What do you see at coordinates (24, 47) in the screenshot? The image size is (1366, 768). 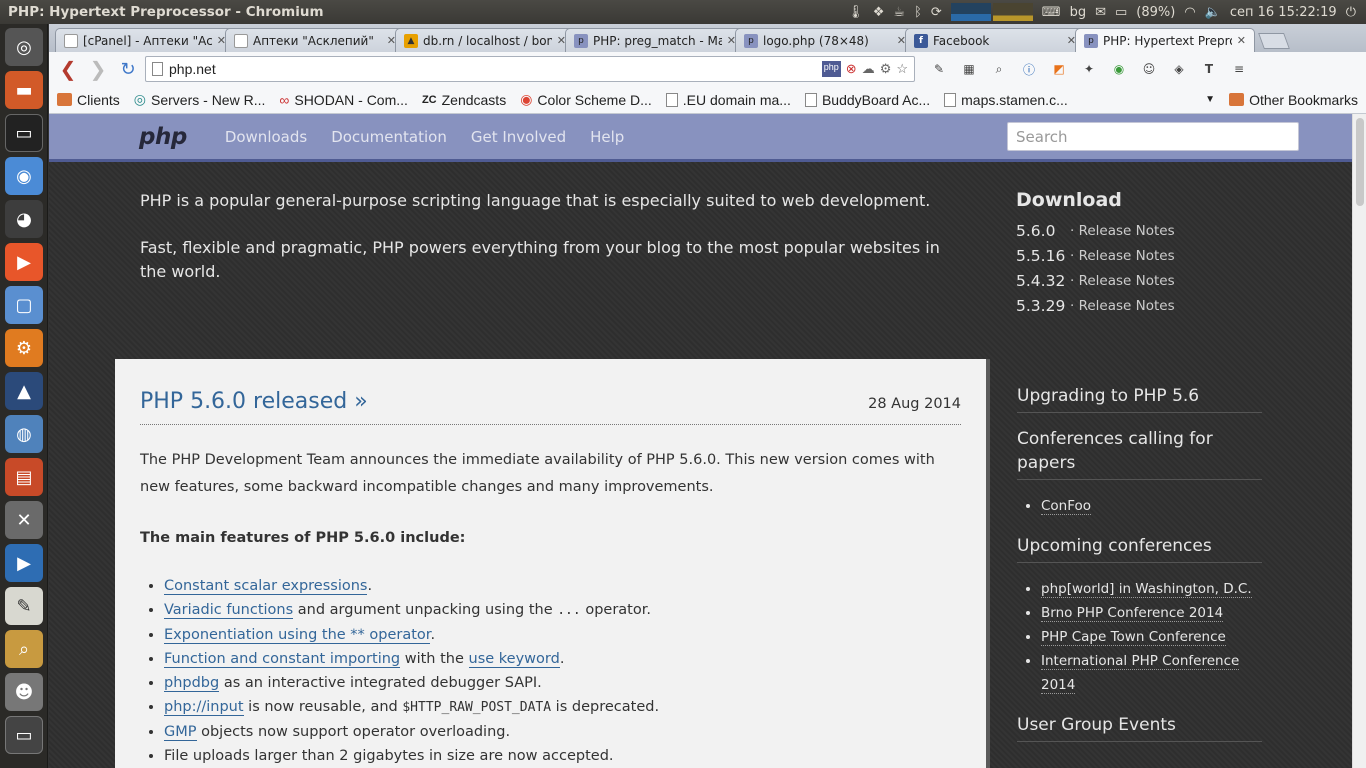 I see `dash-icon: ◎` at bounding box center [24, 47].